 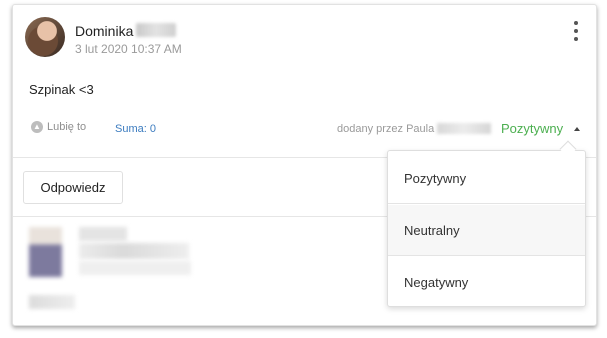 I want to click on avatar, so click(x=45, y=37).